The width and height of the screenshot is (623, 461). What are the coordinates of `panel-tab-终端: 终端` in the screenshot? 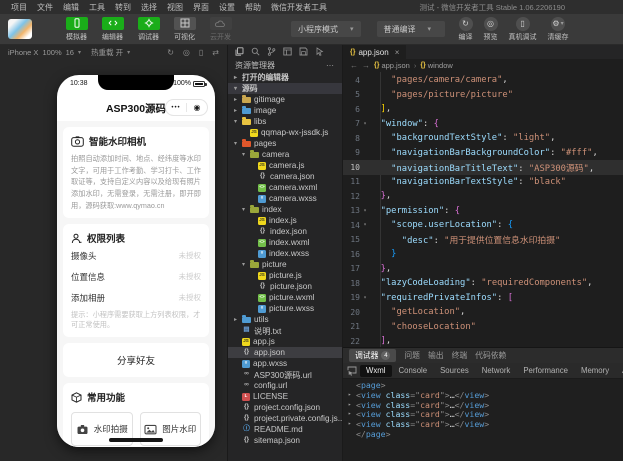 It's located at (460, 355).